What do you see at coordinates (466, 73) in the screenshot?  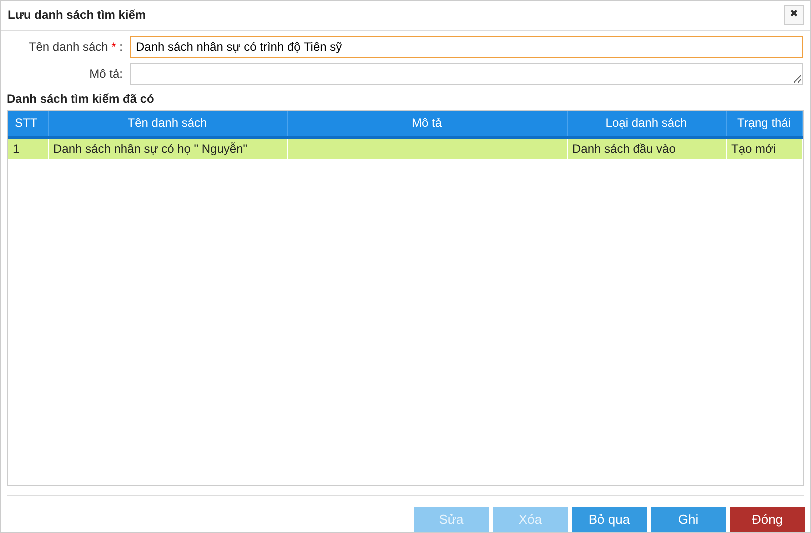 I see `description-field` at bounding box center [466, 73].